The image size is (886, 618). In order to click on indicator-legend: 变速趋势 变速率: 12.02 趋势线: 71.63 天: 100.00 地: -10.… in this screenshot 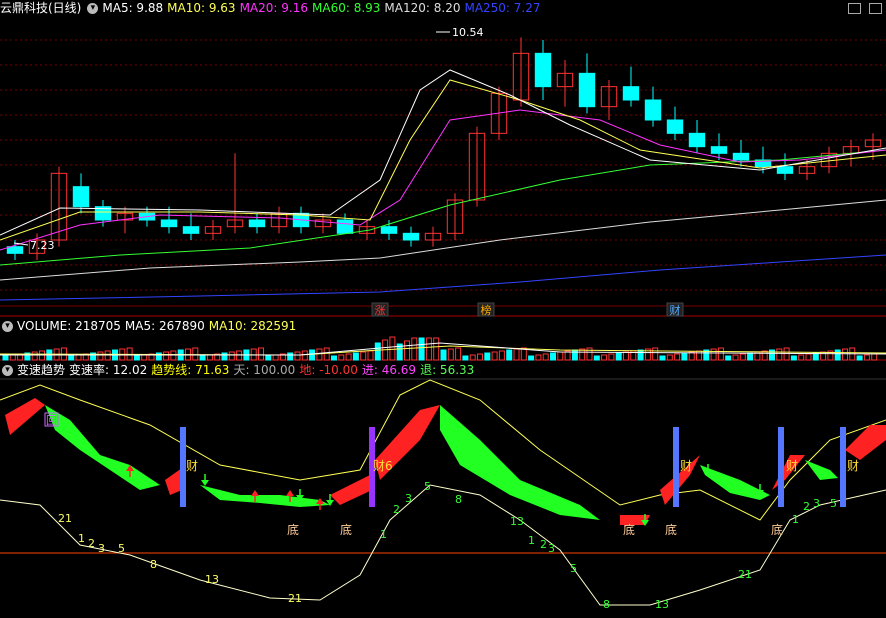, I will do `click(247, 370)`.